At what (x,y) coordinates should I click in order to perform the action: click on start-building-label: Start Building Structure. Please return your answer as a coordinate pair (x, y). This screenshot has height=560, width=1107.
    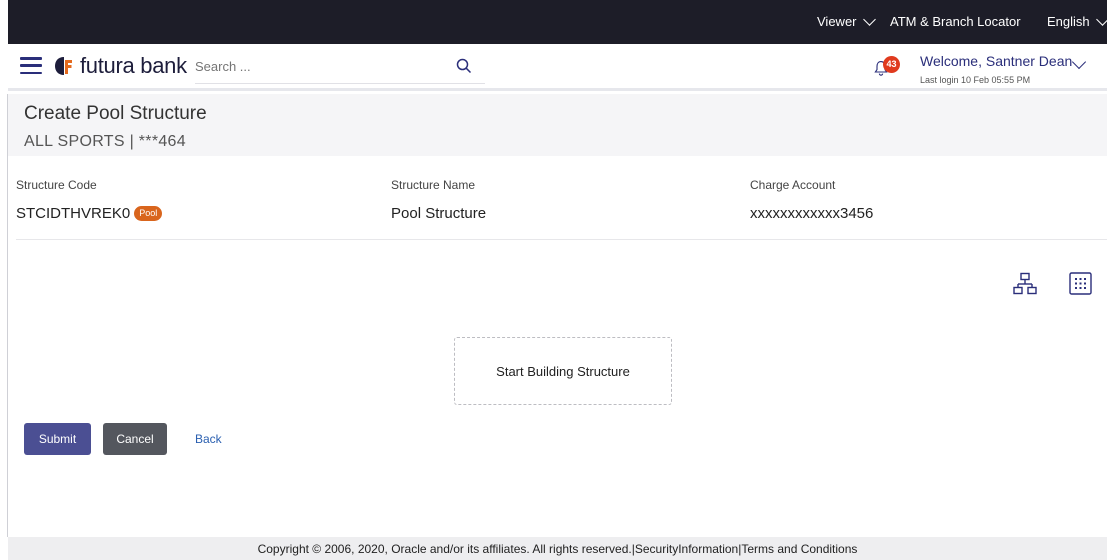
    Looking at the image, I should click on (563, 371).